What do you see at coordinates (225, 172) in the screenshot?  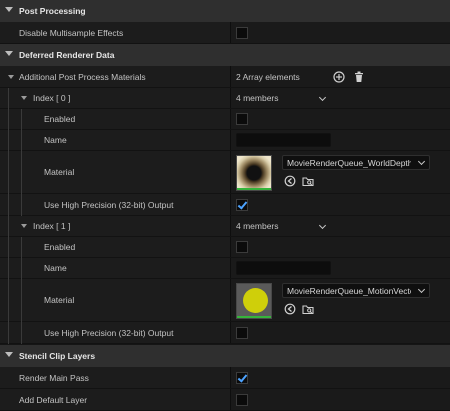 I see `property-row-material: Material MovieRenderQueue_WorldDepth` at bounding box center [225, 172].